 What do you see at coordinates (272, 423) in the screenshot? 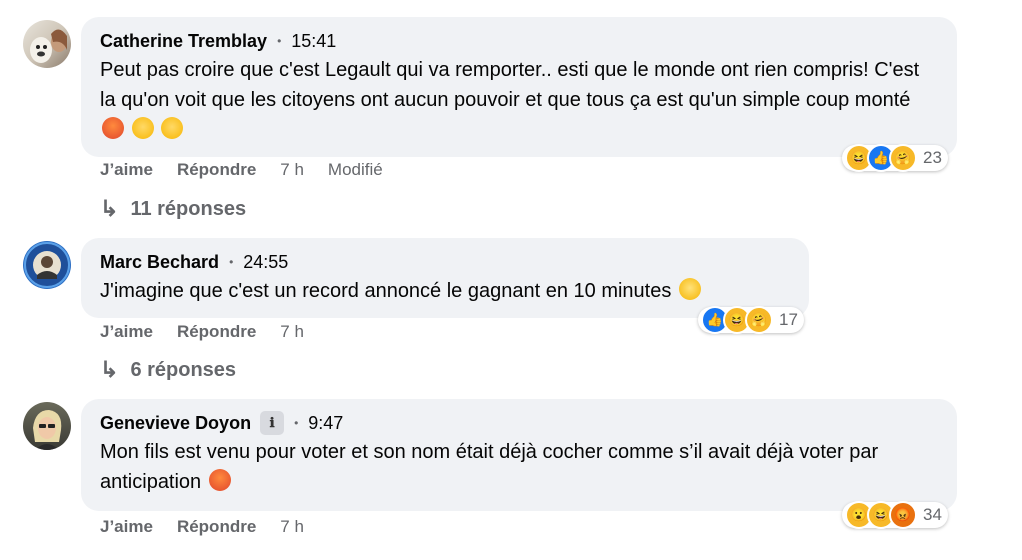
I see `top-fan-badge-icon: ℹ` at bounding box center [272, 423].